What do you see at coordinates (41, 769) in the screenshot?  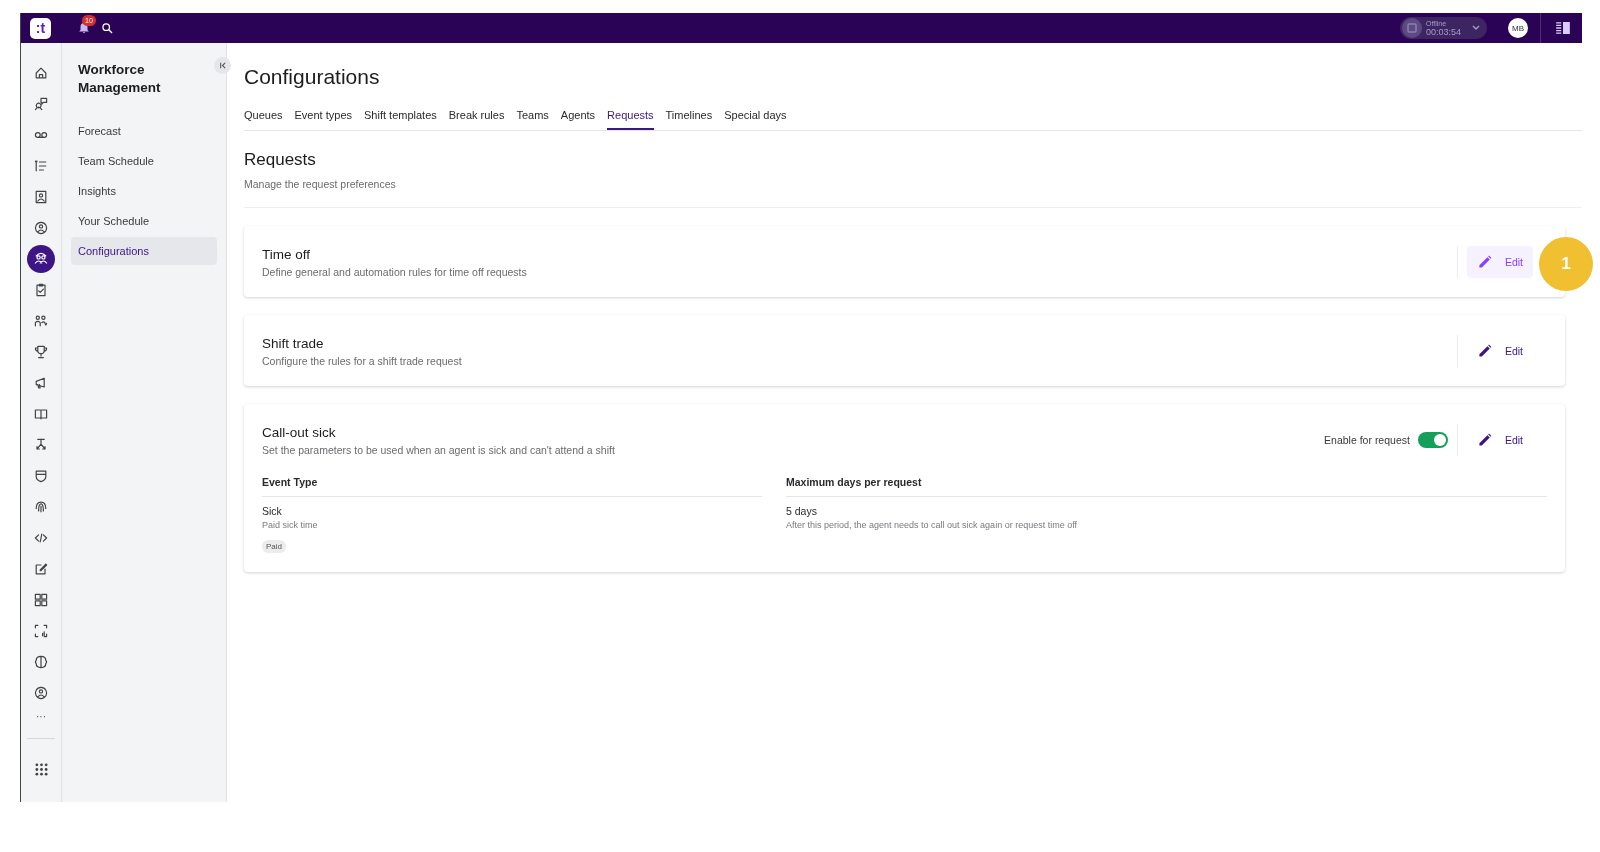 I see `apps-grid-icon` at bounding box center [41, 769].